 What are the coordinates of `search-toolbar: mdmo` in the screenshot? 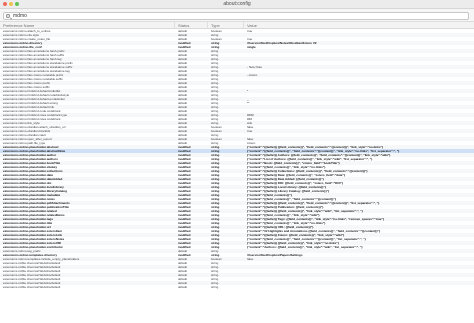 It's located at (237, 15).